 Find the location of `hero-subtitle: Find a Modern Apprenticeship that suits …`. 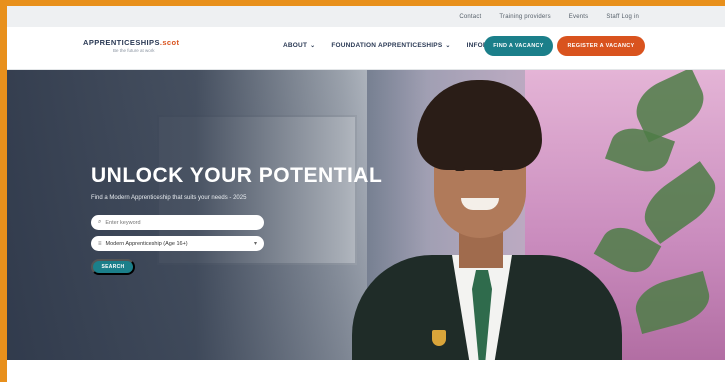

hero-subtitle: Find a Modern Apprenticeship that suits … is located at coordinates (169, 198).